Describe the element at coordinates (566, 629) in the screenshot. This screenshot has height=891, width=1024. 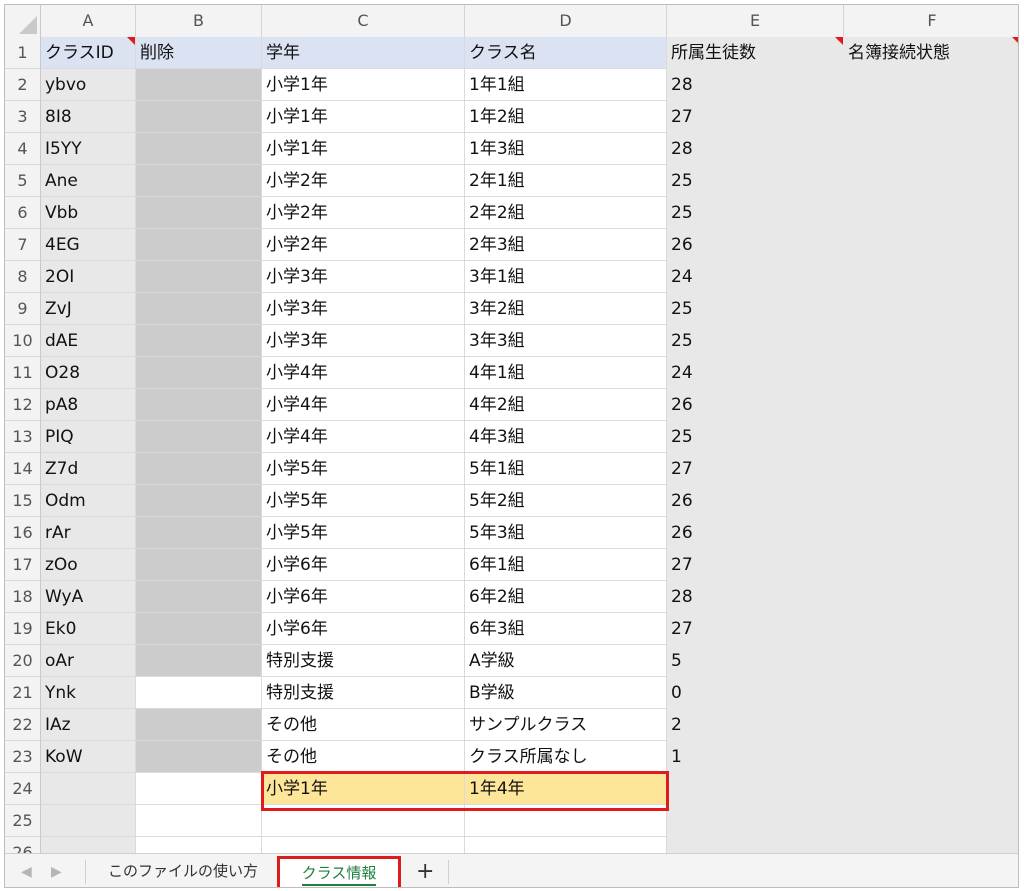
I see `cell-class-name: 6年3組` at that location.